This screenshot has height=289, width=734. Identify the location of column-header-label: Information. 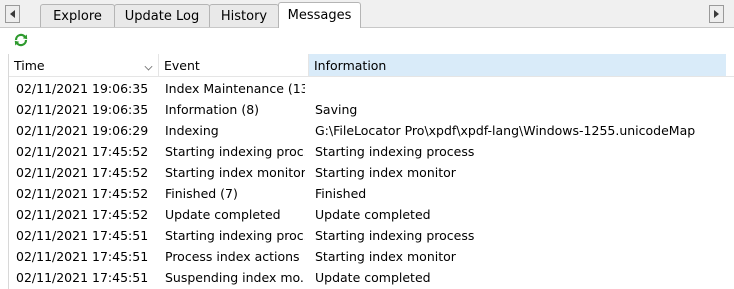
(350, 65).